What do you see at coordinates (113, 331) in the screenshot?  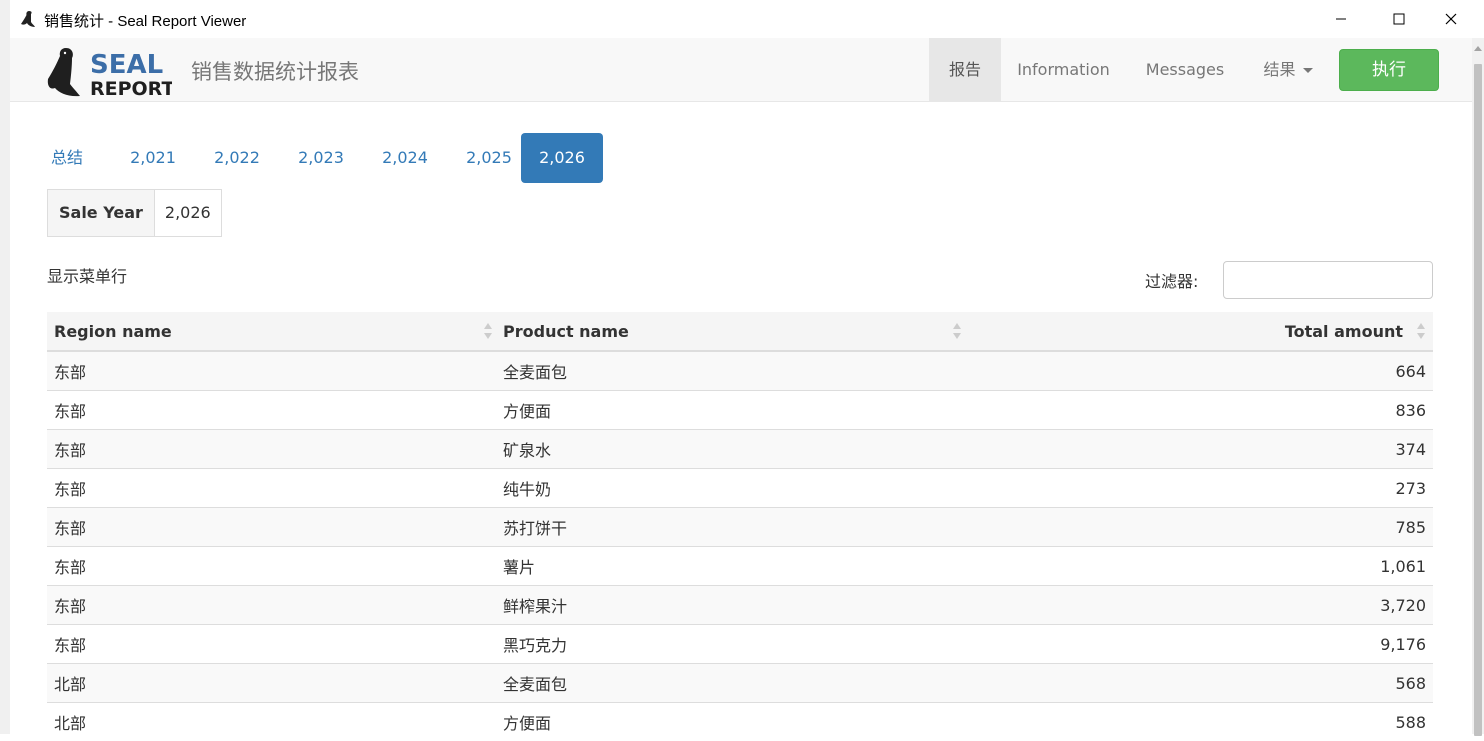 I see `column-header-label: Region name` at bounding box center [113, 331].